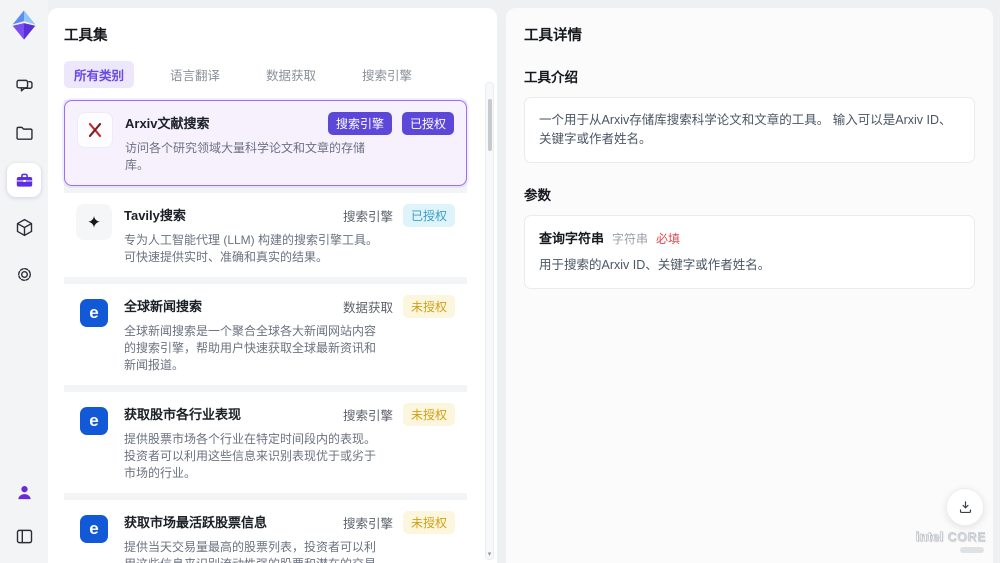 The width and height of the screenshot is (1000, 563). What do you see at coordinates (24, 25) in the screenshot?
I see `app-logo-gem-icon` at bounding box center [24, 25].